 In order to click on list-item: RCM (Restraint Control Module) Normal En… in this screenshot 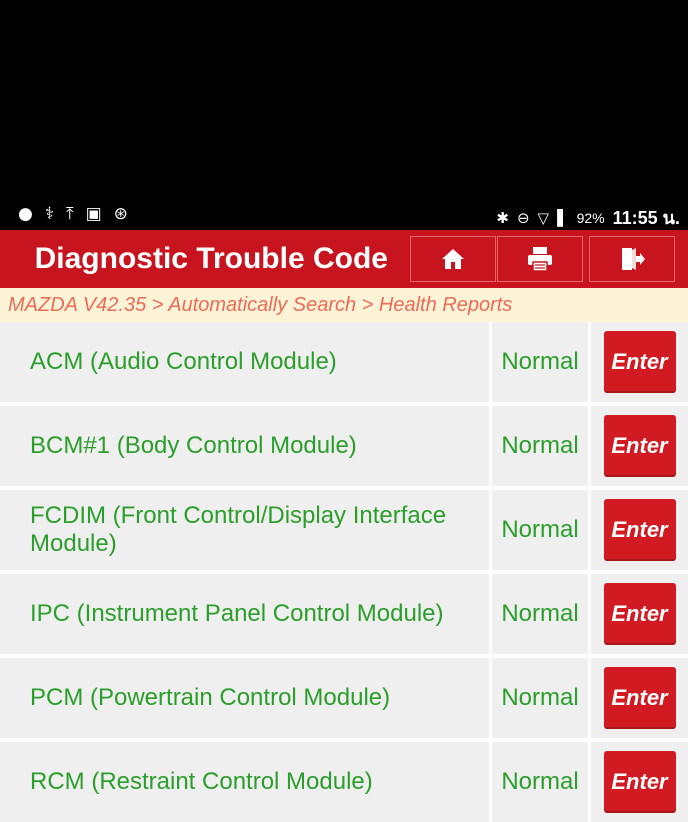, I will do `click(344, 780)`.